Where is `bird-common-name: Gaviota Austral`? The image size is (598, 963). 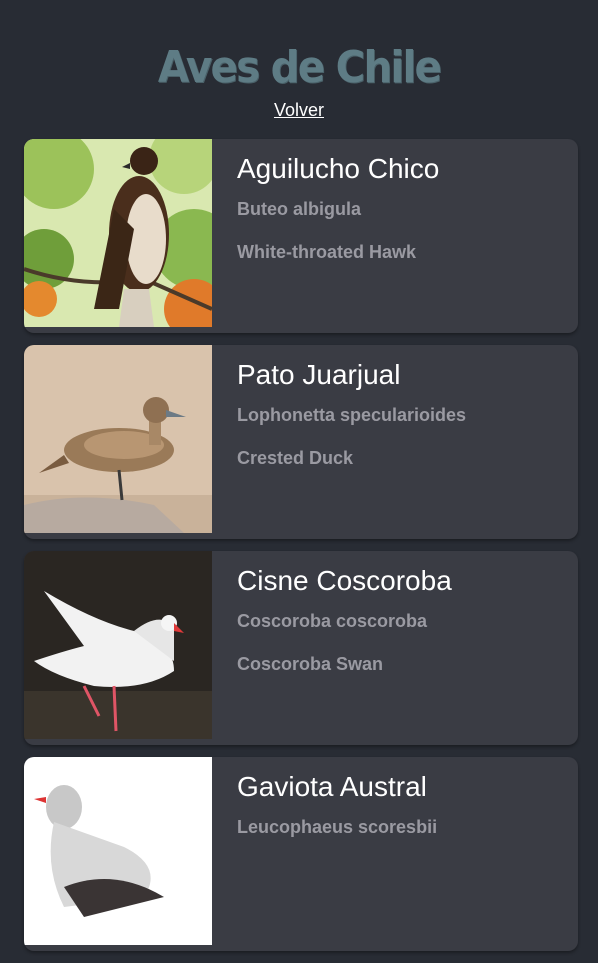 bird-common-name: Gaviota Austral is located at coordinates (332, 786).